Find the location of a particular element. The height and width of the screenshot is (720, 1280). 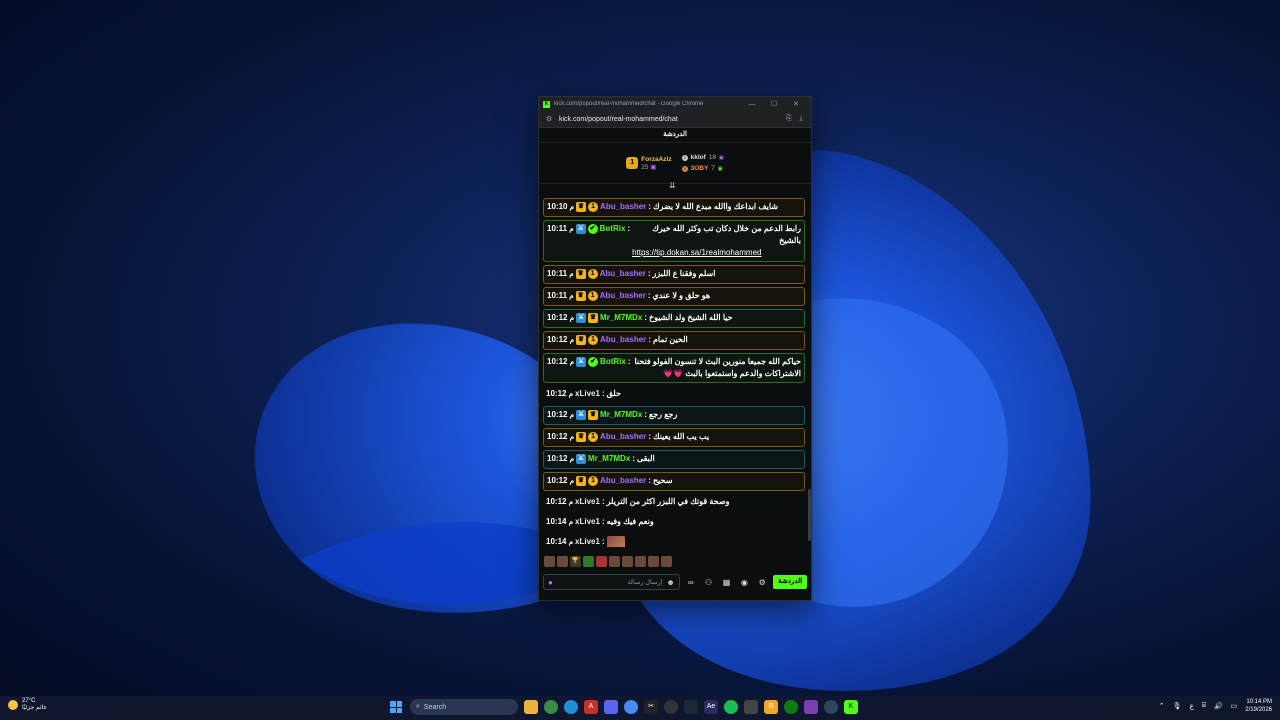

settings-gear-icon: ⚙ is located at coordinates (762, 582).